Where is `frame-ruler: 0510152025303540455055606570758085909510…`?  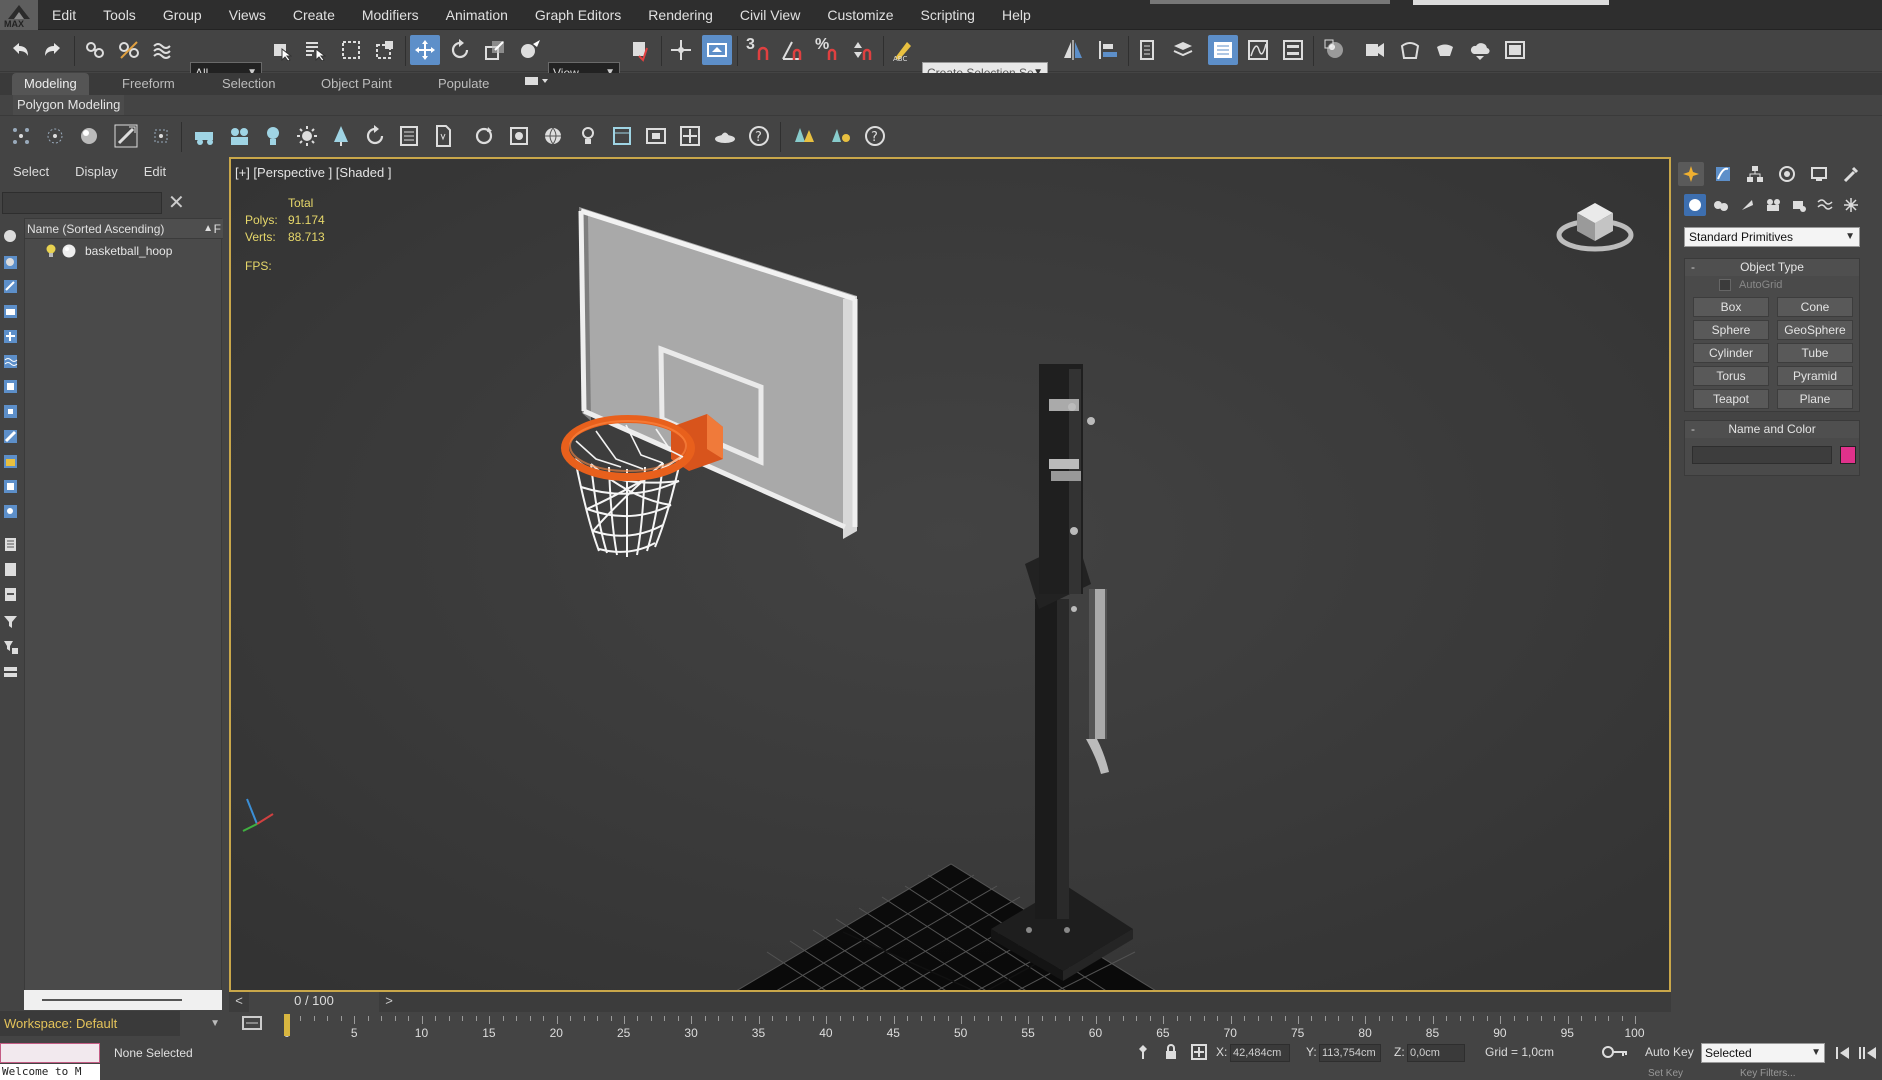 frame-ruler: 0510152025303540455055606570758085909510… is located at coordinates (964, 1027).